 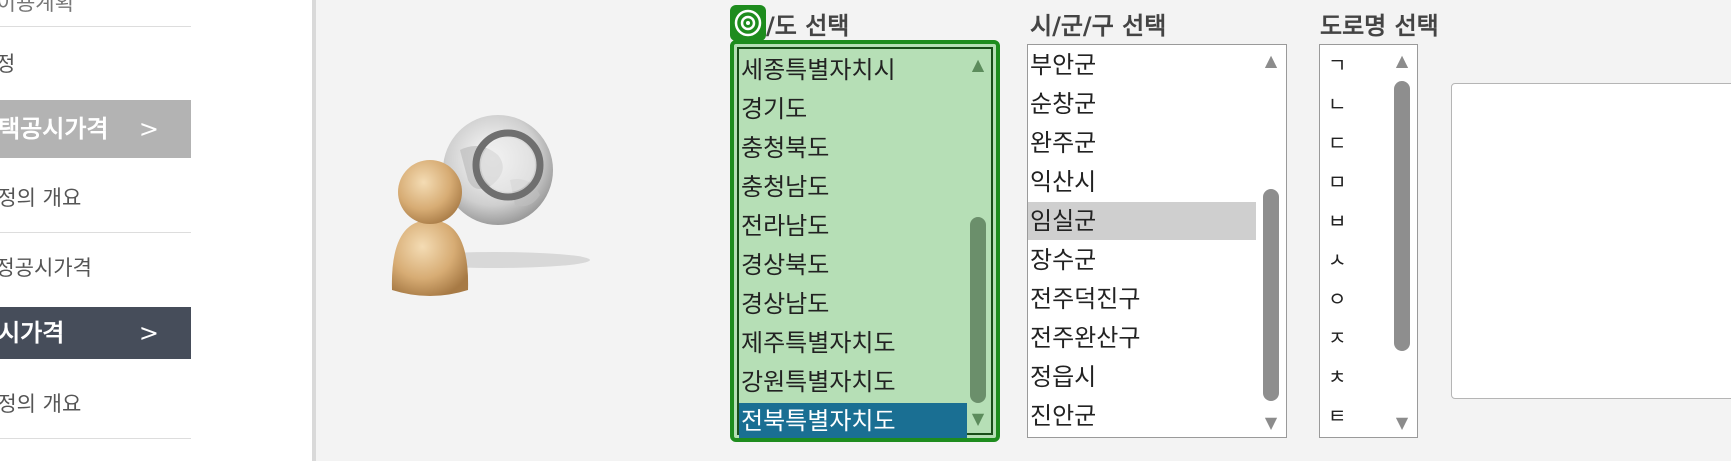 I want to click on sidebar-item-label: 토지이용계획, so click(x=37, y=7).